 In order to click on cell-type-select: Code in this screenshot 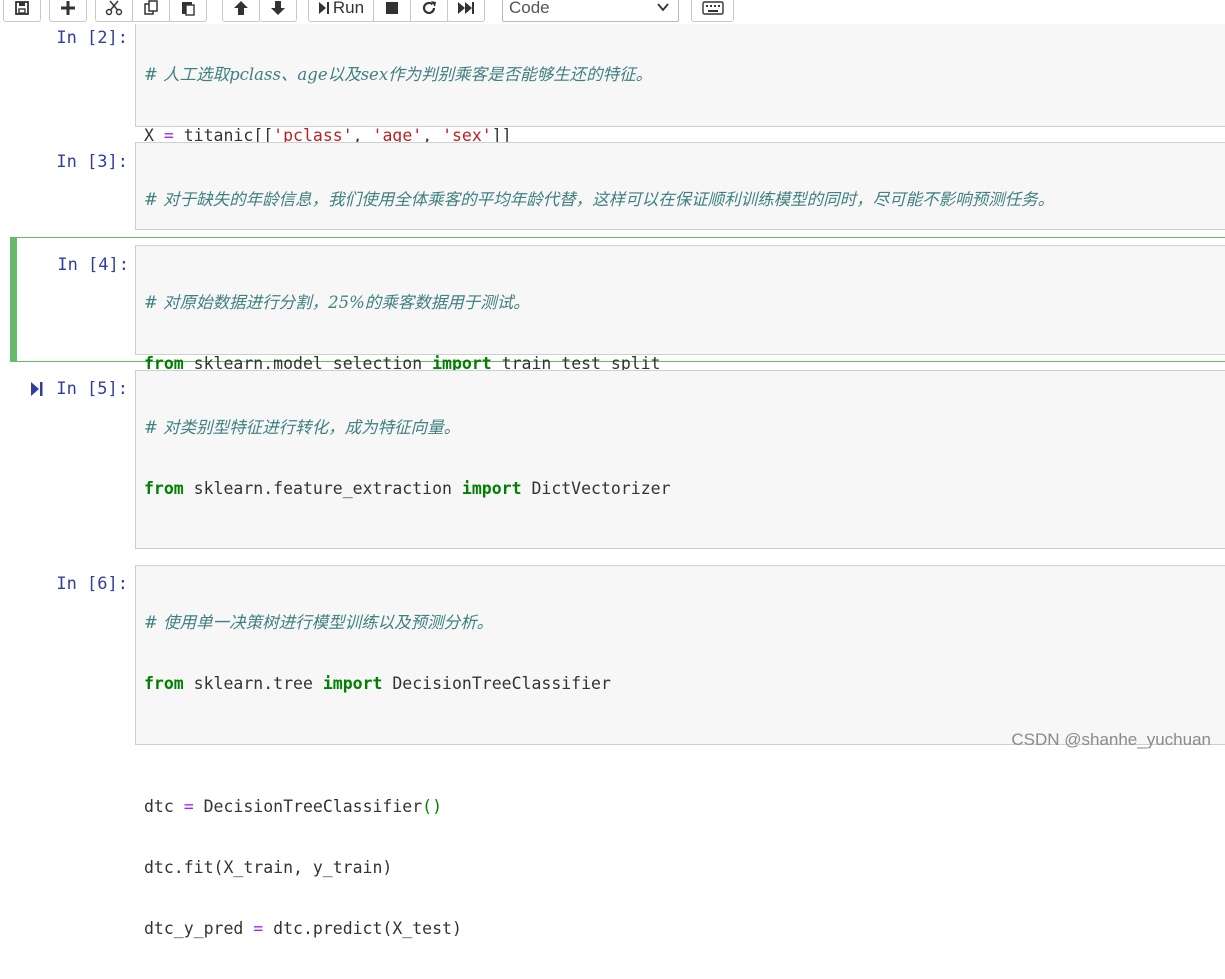, I will do `click(590, 11)`.